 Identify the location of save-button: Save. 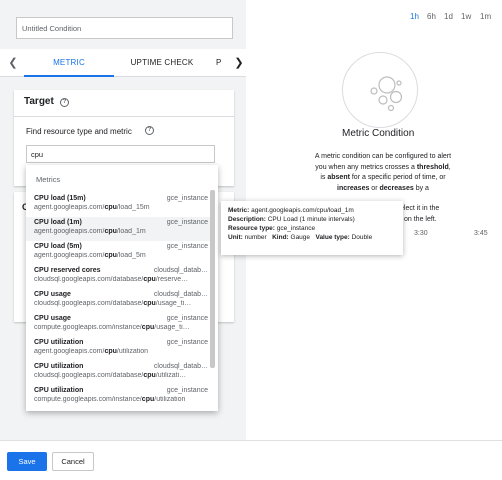
(27, 461).